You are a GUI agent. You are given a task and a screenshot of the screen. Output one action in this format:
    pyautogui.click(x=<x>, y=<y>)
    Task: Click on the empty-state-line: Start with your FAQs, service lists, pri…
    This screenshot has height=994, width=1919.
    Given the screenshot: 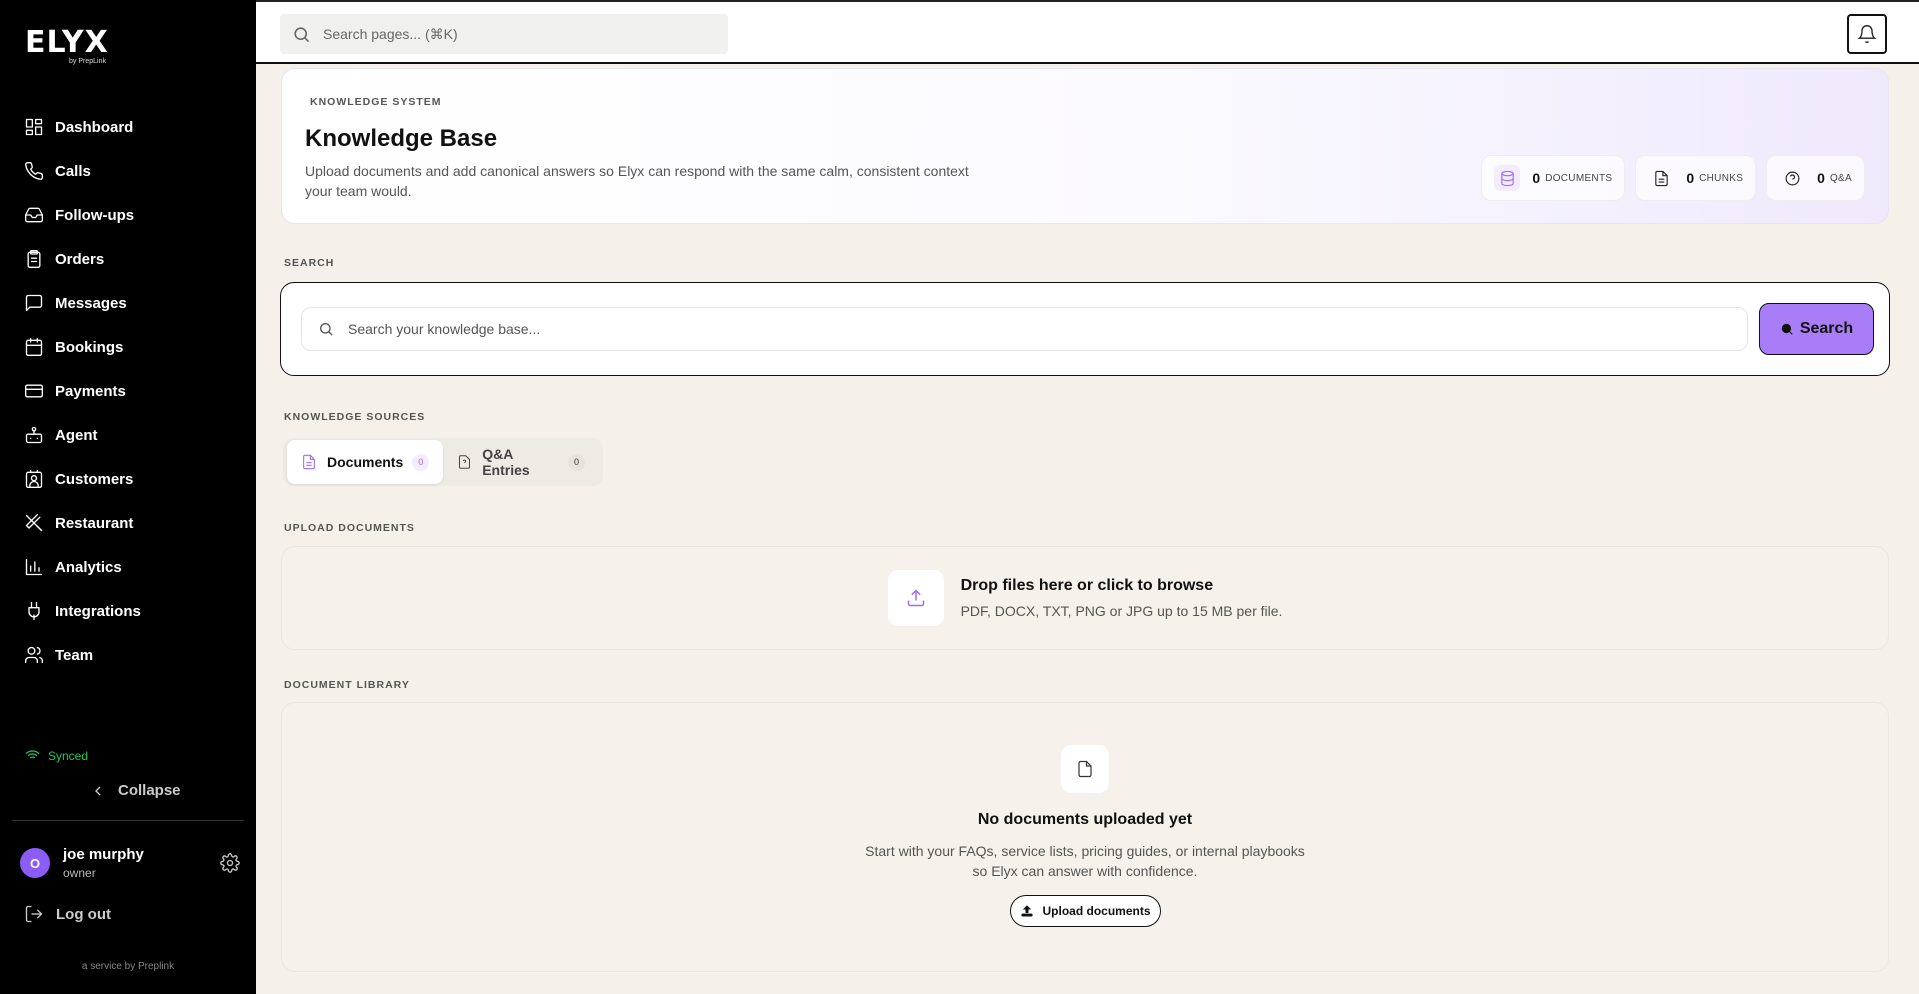 What is the action you would take?
    pyautogui.click(x=1085, y=851)
    